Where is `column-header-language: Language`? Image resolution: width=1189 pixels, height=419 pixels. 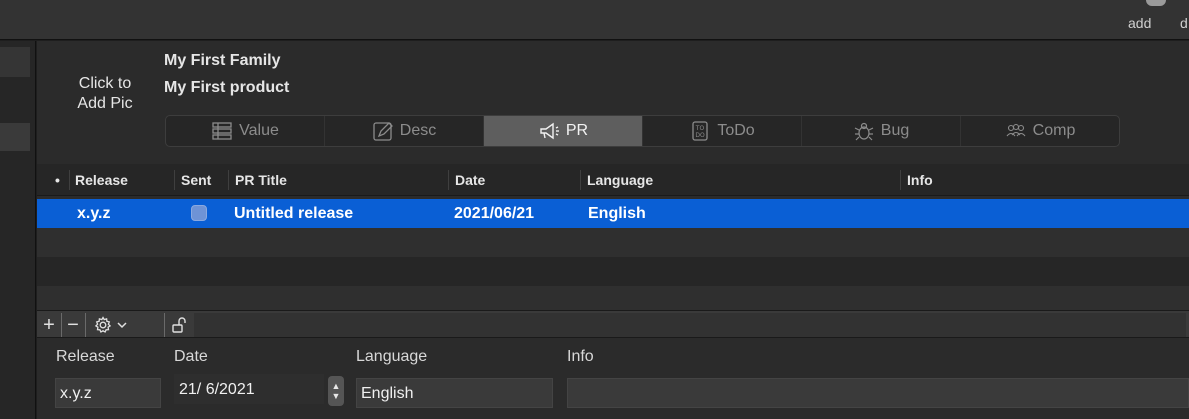 column-header-language: Language is located at coordinates (620, 181).